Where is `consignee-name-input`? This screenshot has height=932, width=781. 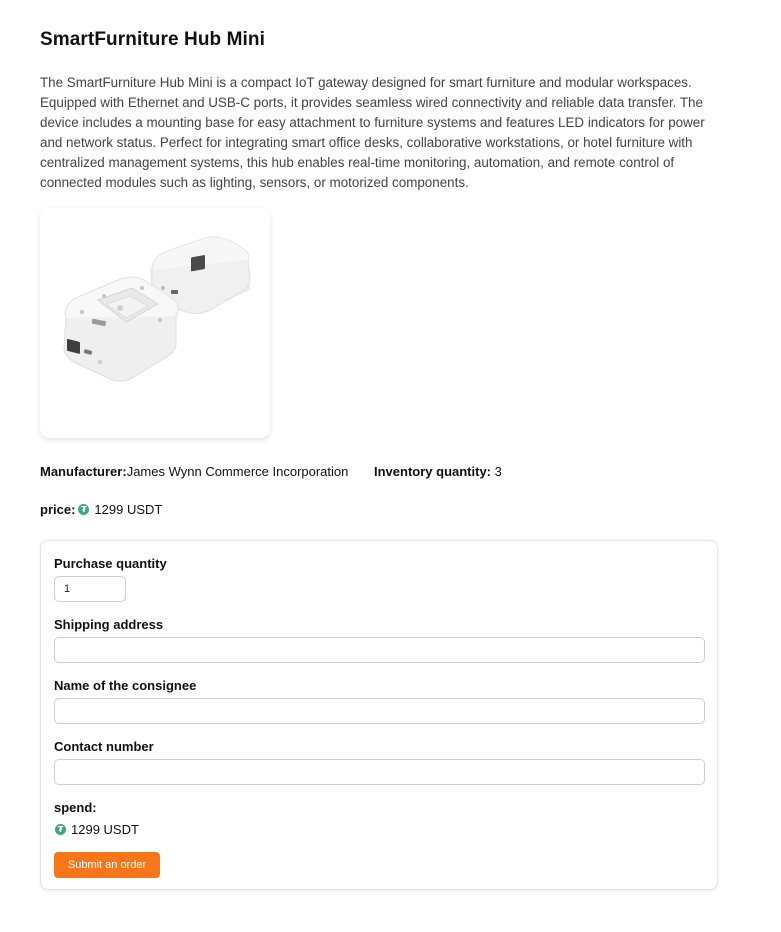 consignee-name-input is located at coordinates (379, 711).